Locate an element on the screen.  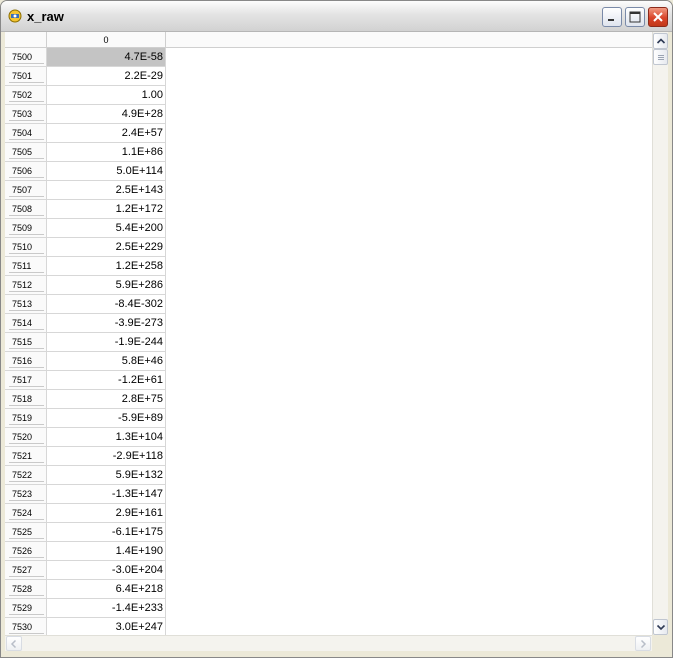
row-header: 7521 is located at coordinates (26, 456).